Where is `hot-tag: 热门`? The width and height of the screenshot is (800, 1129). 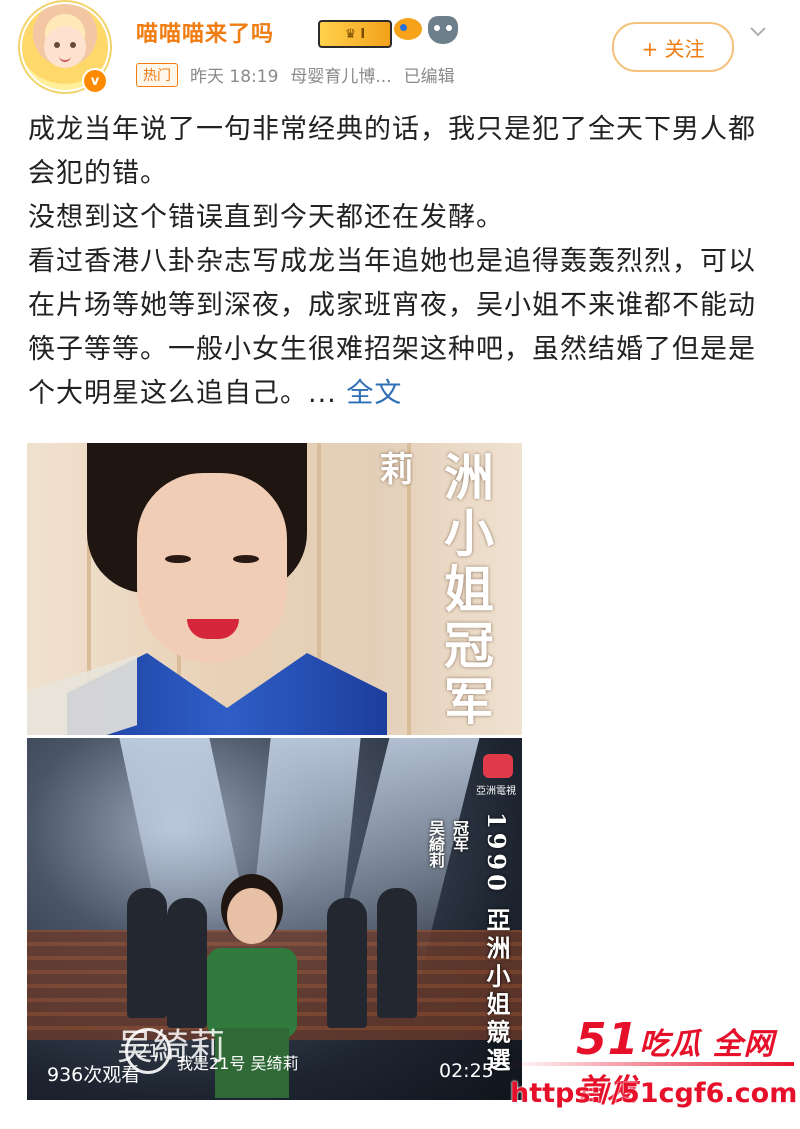 hot-tag: 热门 is located at coordinates (157, 74).